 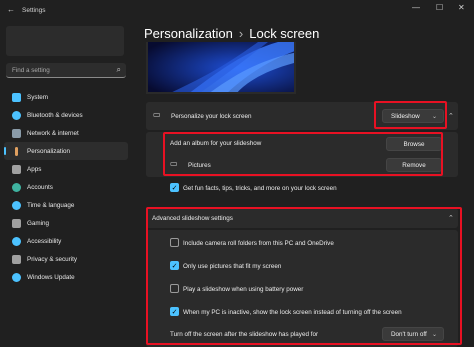 I want to click on sidebar-item-label: Privacy & security, so click(x=52, y=259).